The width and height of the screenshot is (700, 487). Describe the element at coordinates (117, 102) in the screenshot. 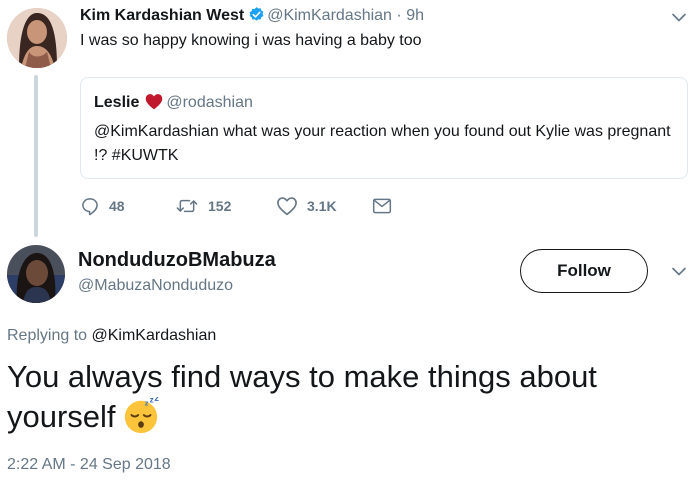

I see `quoted-author-name: Leslie` at that location.